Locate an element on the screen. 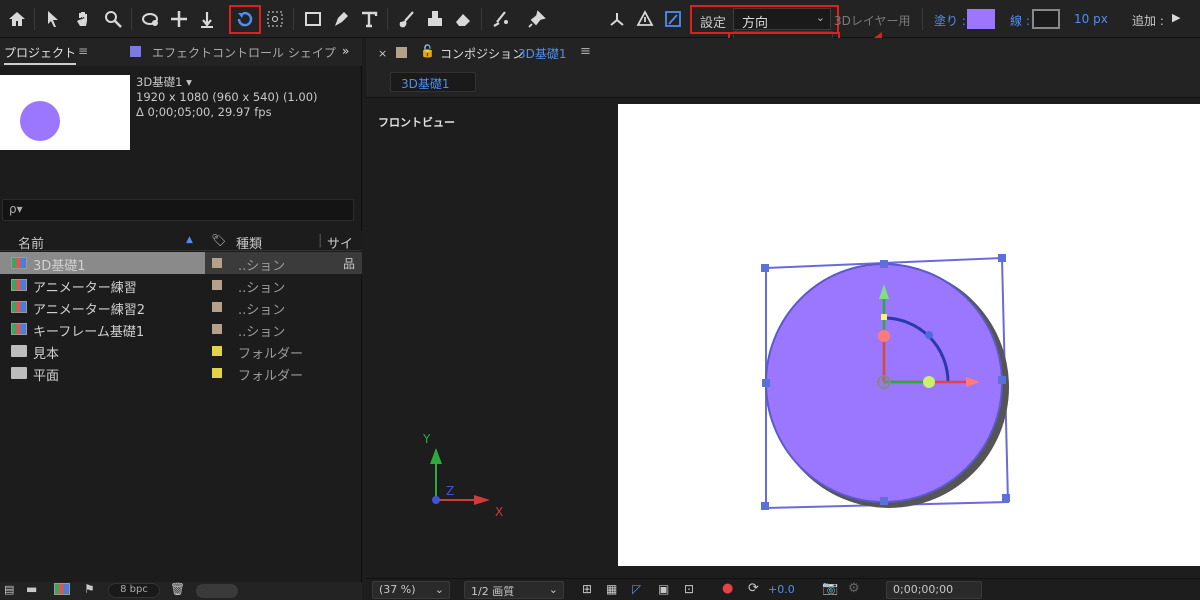 Image resolution: width=1200 pixels, height=600 pixels. region-of-interest-icon: ▣ is located at coordinates (663, 589).